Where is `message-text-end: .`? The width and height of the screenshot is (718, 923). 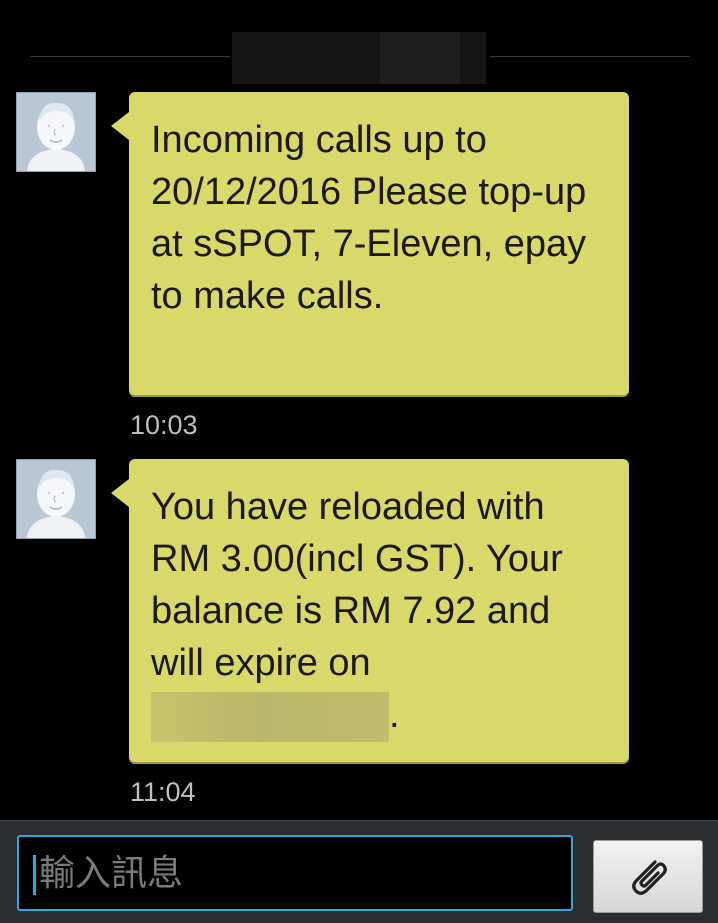 message-text-end: . is located at coordinates (394, 715).